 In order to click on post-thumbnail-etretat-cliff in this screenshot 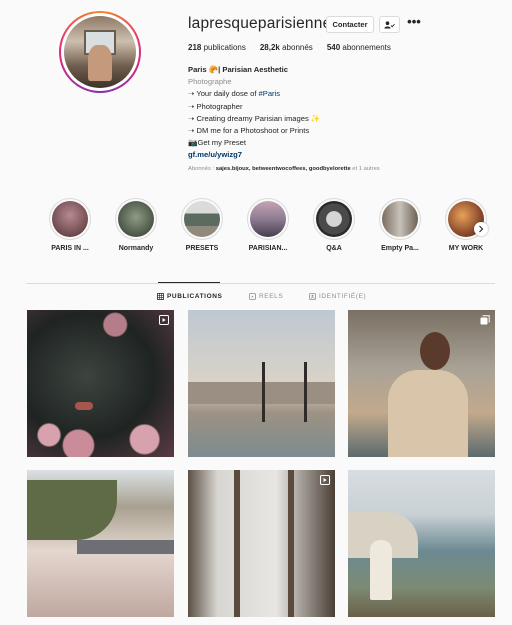, I will do `click(421, 543)`.